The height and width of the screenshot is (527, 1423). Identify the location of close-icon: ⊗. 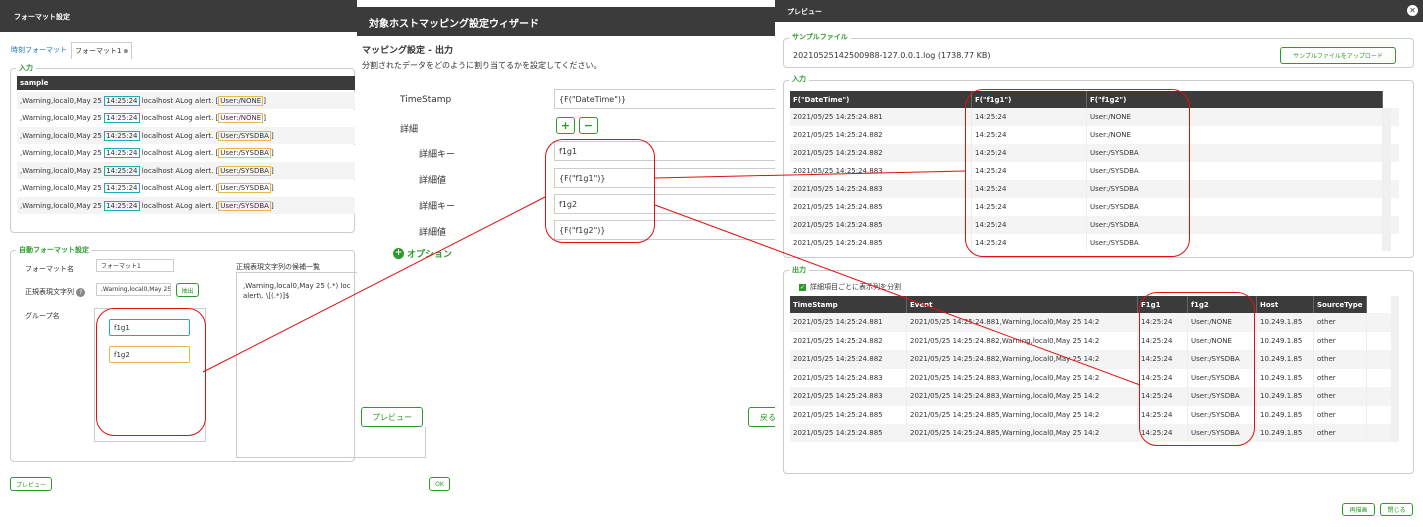
(124, 51).